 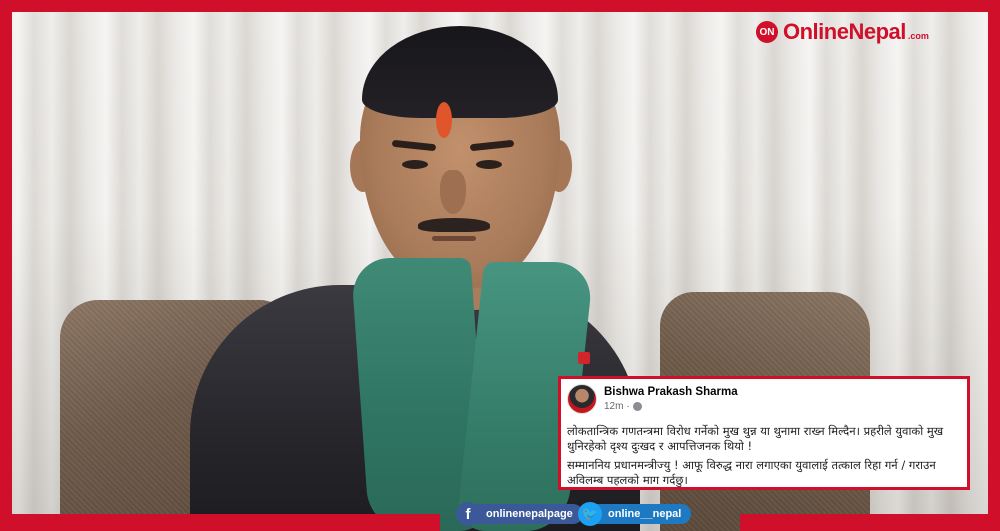 I want to click on logo-domain: .com, so click(x=918, y=36).